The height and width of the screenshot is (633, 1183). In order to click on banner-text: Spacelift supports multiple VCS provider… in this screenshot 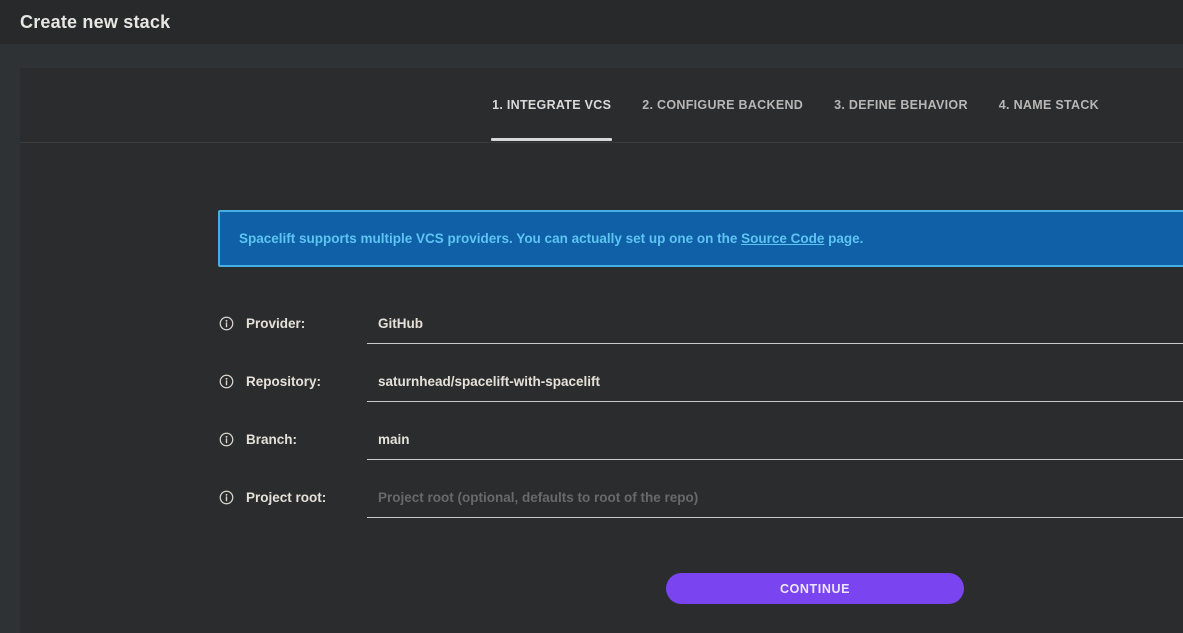, I will do `click(551, 238)`.